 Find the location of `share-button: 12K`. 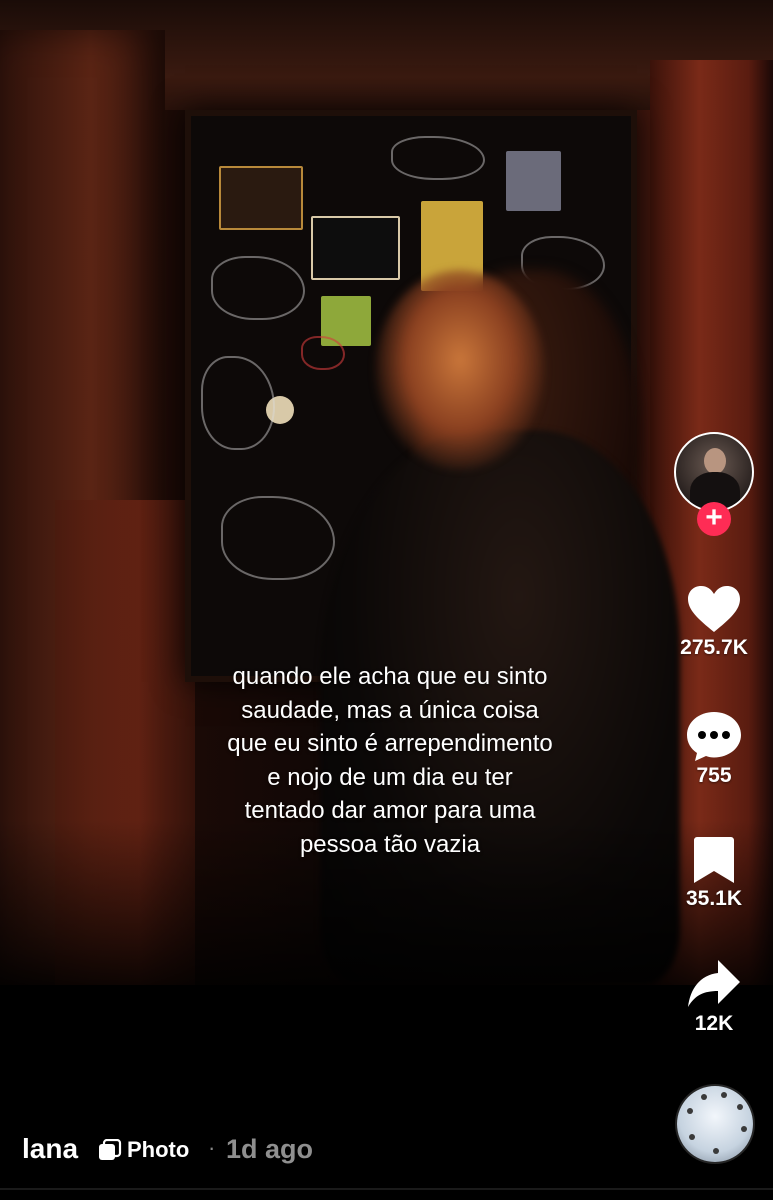

share-button: 12K is located at coordinates (714, 997).